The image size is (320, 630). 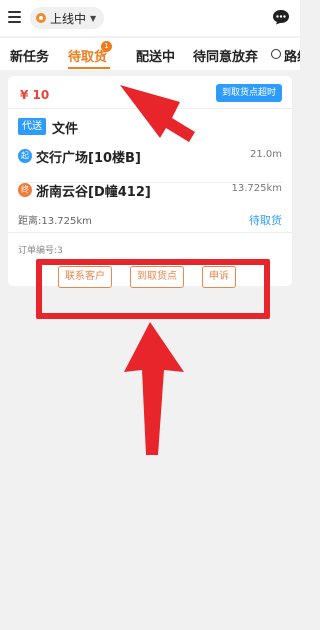 I want to click on order-number: 订单编号:3, so click(x=40, y=251).